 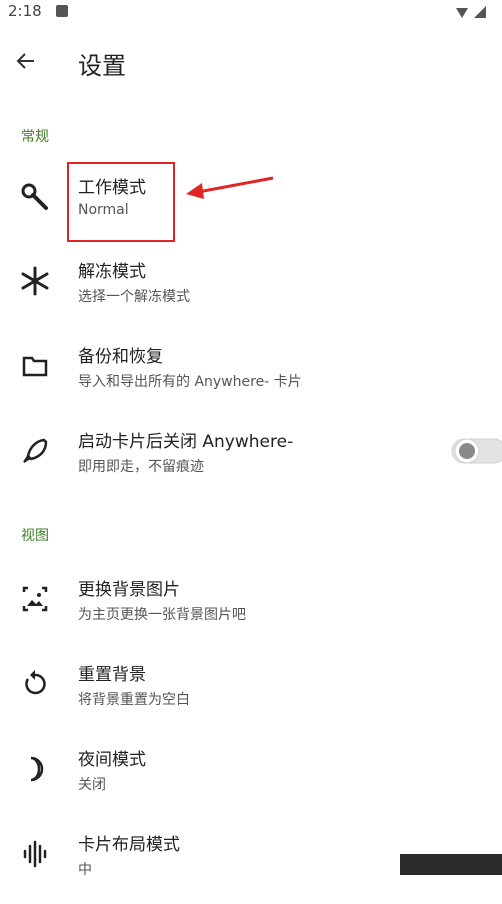 I want to click on setting-change-background: 更换背景图片 为主页更换一张背景图片吧, so click(x=251, y=607).